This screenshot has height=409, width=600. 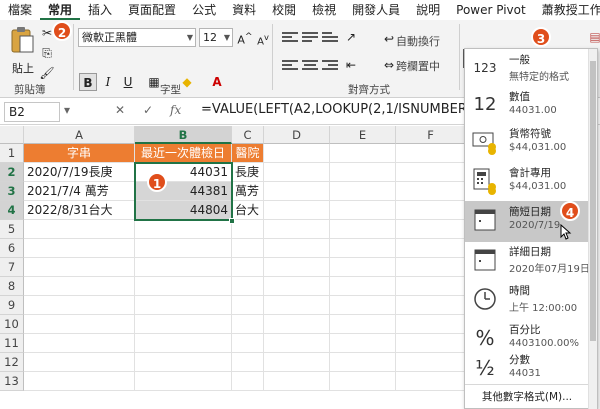 What do you see at coordinates (32, 112) in the screenshot?
I see `name-box: B2` at bounding box center [32, 112].